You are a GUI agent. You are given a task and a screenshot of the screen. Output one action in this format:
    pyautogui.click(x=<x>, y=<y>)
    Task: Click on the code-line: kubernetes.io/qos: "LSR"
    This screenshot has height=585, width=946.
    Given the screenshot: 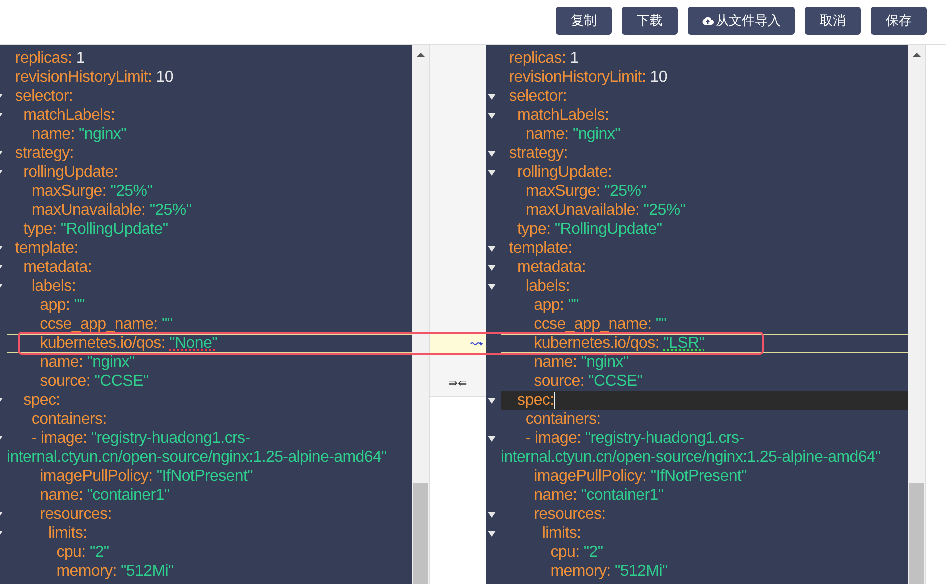 What is the action you would take?
    pyautogui.click(x=704, y=343)
    